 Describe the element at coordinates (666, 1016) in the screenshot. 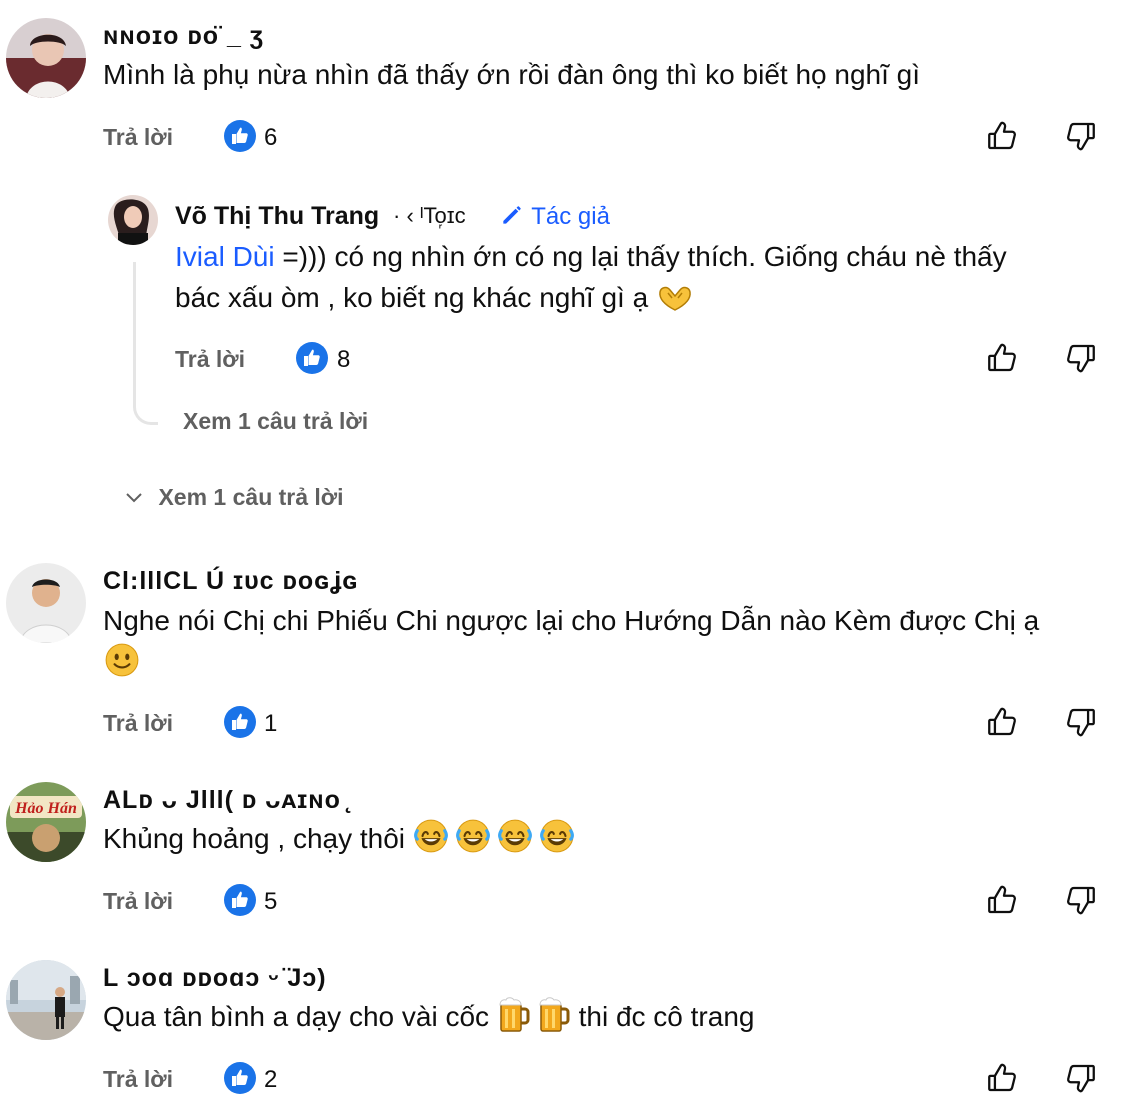

I see `comment-text-end: thi đc cô trang` at that location.